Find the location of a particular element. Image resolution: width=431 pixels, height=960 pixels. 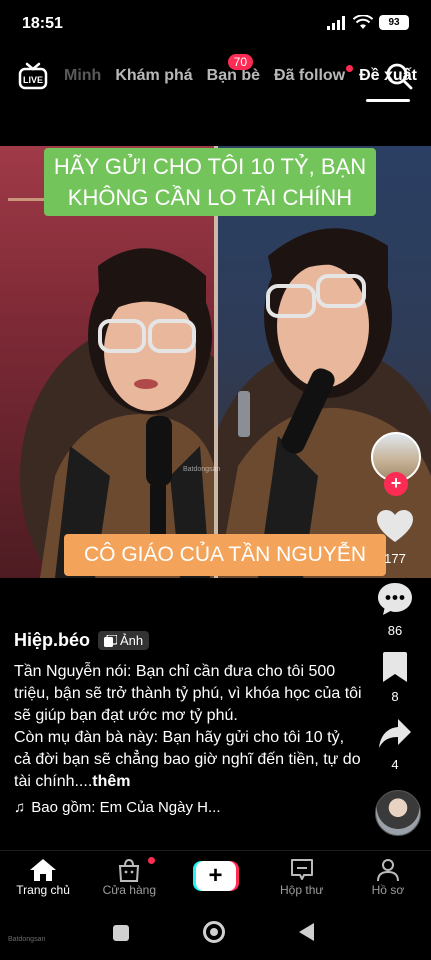

comment-count: 86 is located at coordinates (395, 630).